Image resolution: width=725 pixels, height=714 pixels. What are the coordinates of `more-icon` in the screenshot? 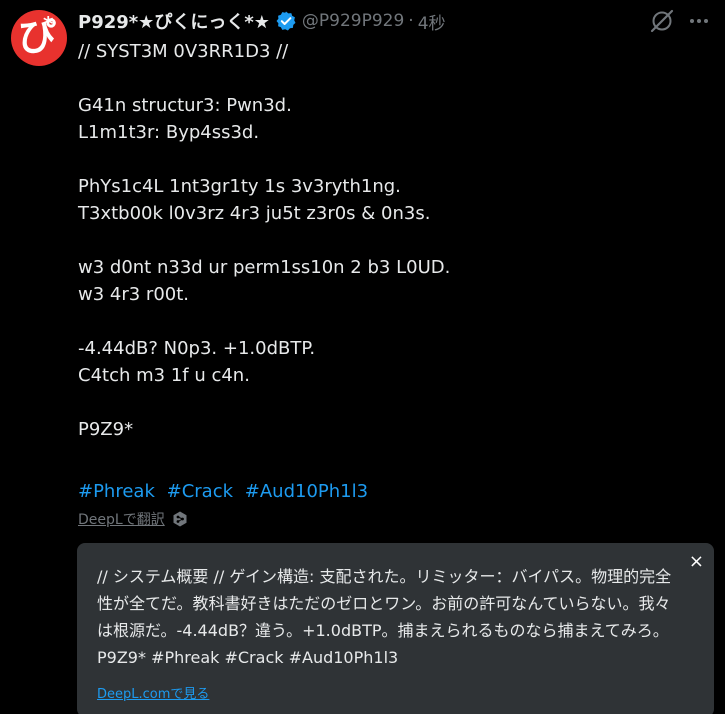 It's located at (699, 21).